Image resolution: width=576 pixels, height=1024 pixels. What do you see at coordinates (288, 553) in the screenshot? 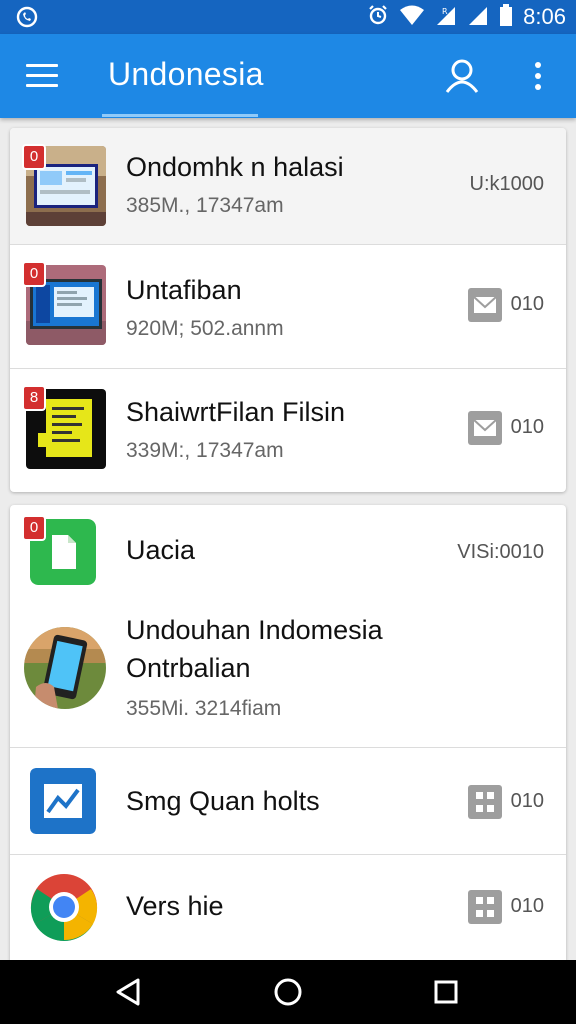
I see `list-item: 0 Uacia VISi:0010` at bounding box center [288, 553].